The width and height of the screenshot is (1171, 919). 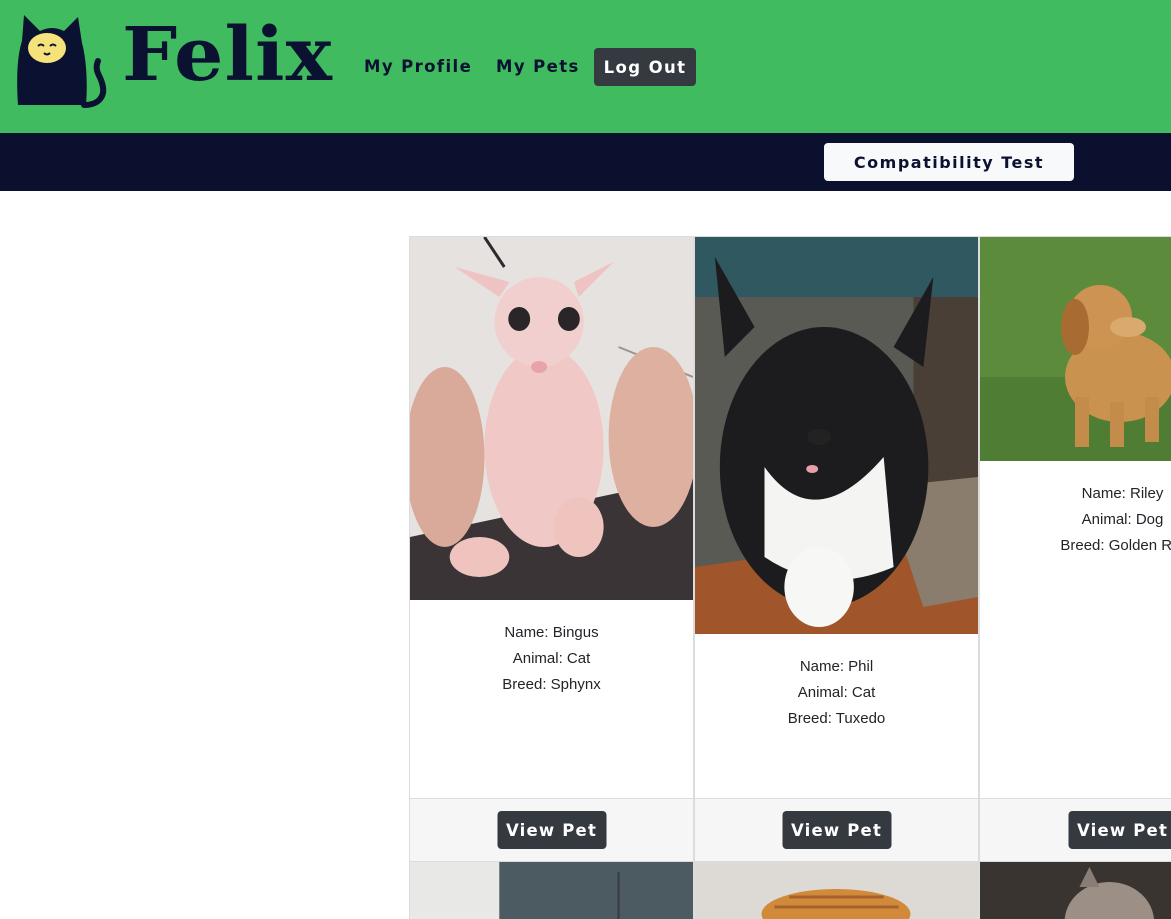 What do you see at coordinates (949, 162) in the screenshot?
I see `compatibility-test-button: Compatibility Test` at bounding box center [949, 162].